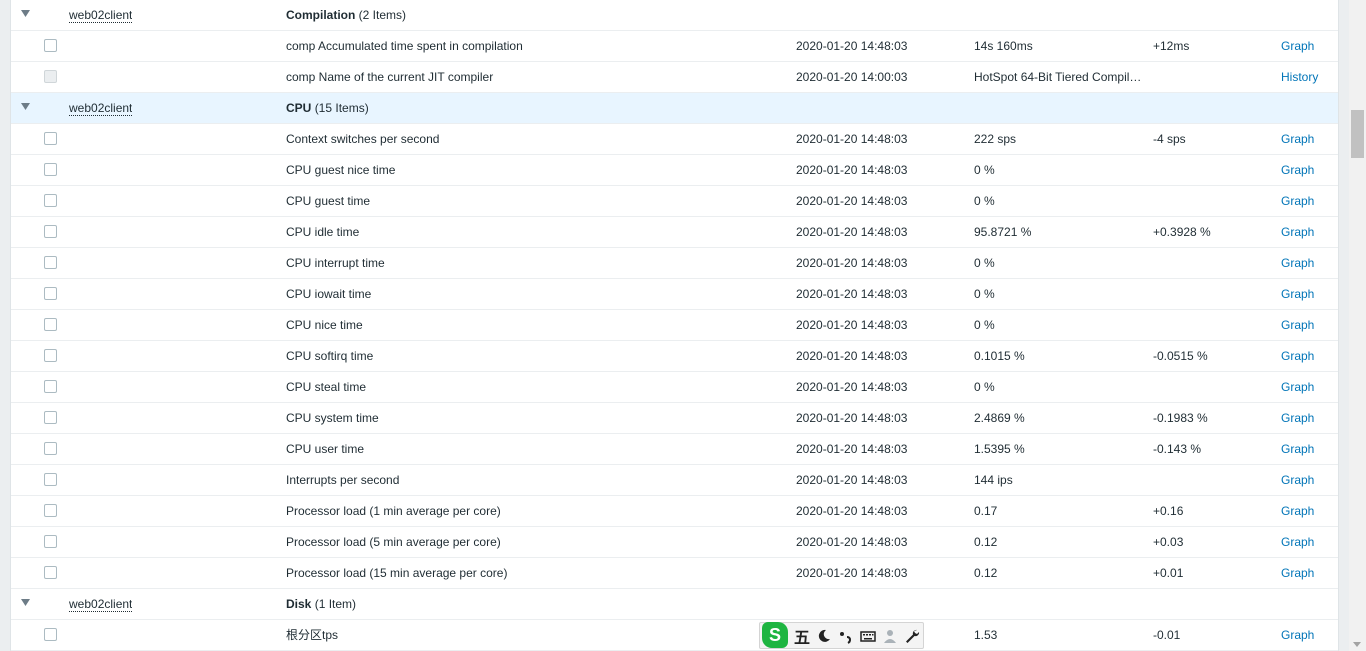 This screenshot has height=651, width=1366. I want to click on moon-icon, so click(824, 636).